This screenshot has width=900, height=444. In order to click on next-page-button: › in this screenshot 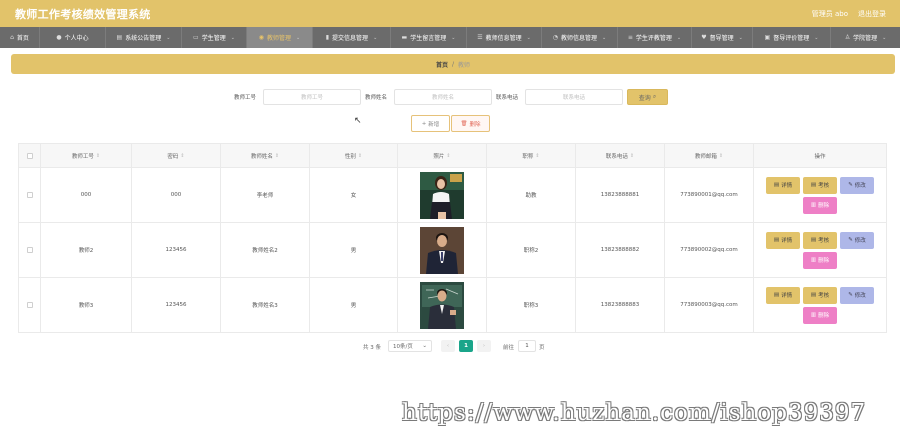, I will do `click(484, 346)`.